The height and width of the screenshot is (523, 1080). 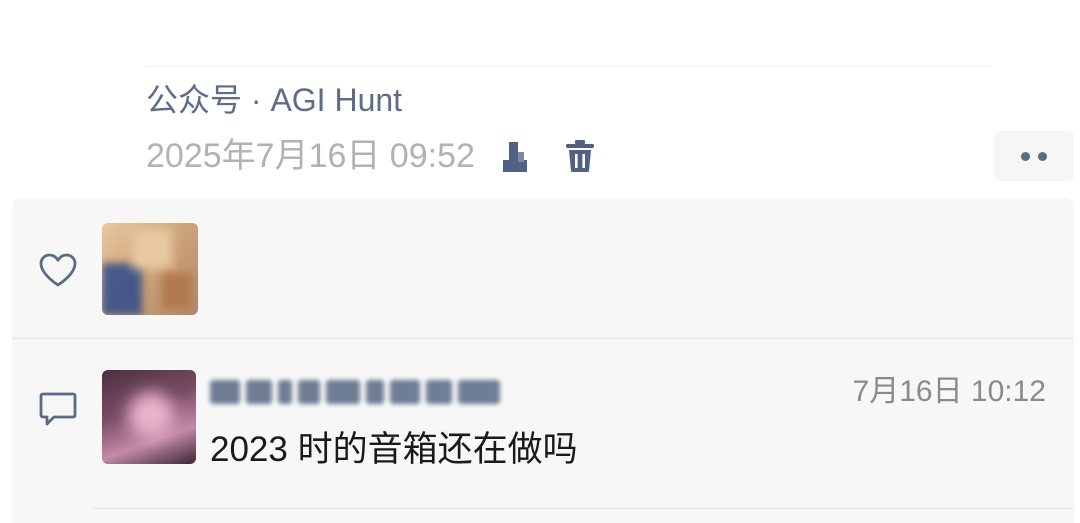 I want to click on more-dots-icon, so click(x=1034, y=156).